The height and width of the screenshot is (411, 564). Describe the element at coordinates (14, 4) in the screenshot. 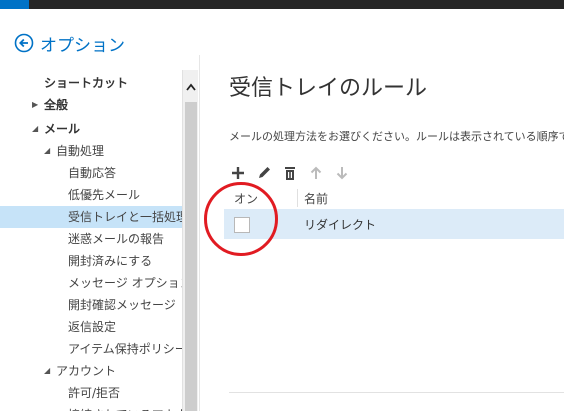

I see `app-launcher-tile` at that location.